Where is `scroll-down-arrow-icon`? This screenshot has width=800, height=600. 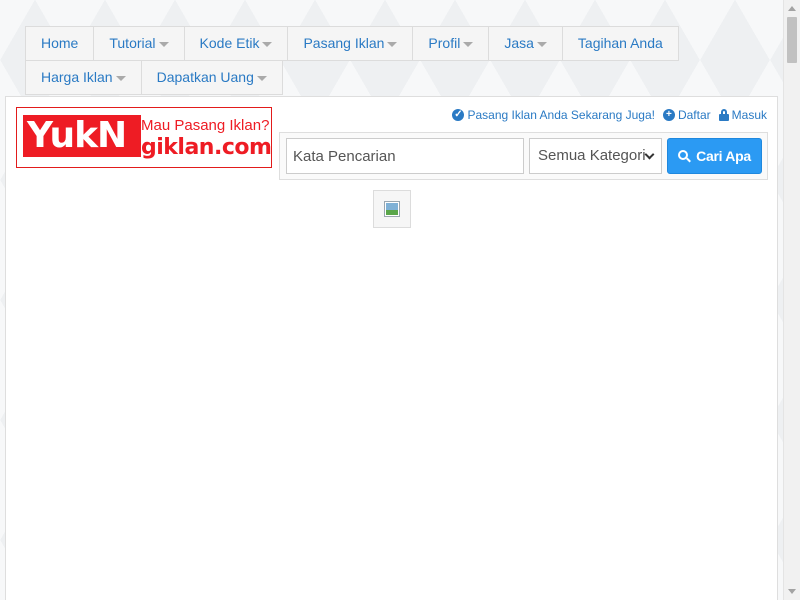
scroll-down-arrow-icon is located at coordinates (792, 591).